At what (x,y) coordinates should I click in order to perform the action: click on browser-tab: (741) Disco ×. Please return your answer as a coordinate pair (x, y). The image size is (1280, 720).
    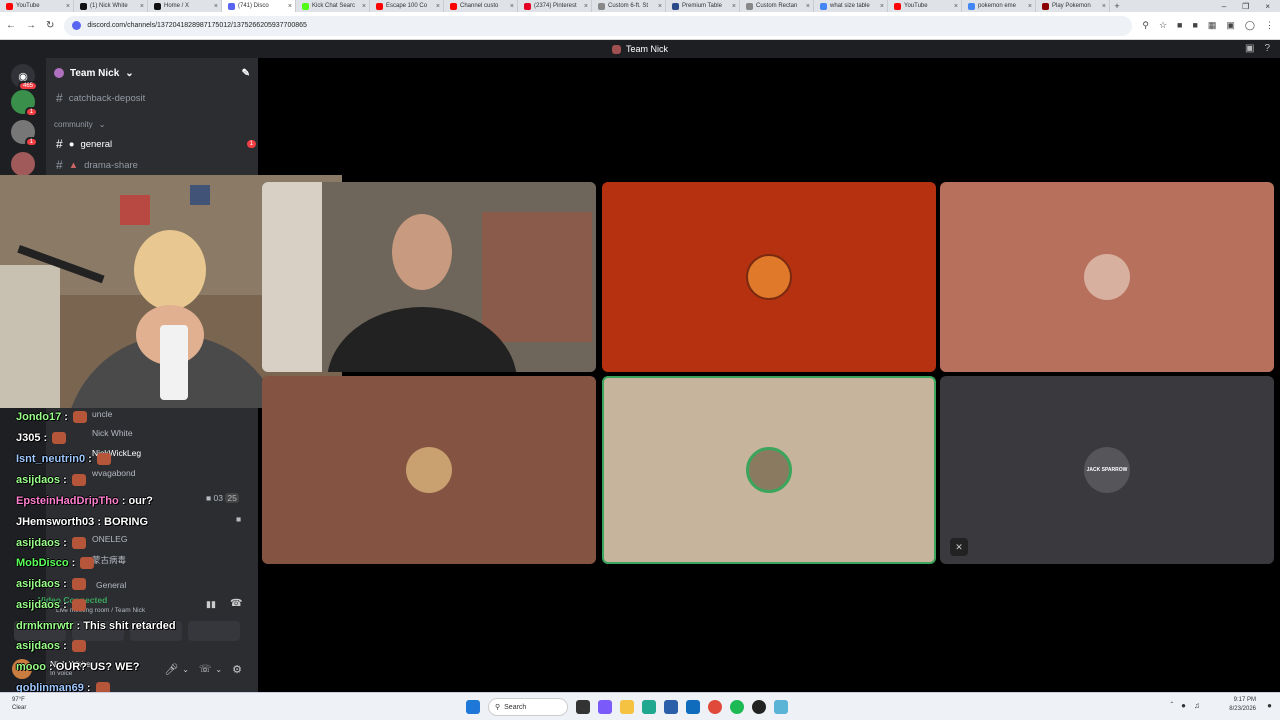
    Looking at the image, I should click on (259, 6).